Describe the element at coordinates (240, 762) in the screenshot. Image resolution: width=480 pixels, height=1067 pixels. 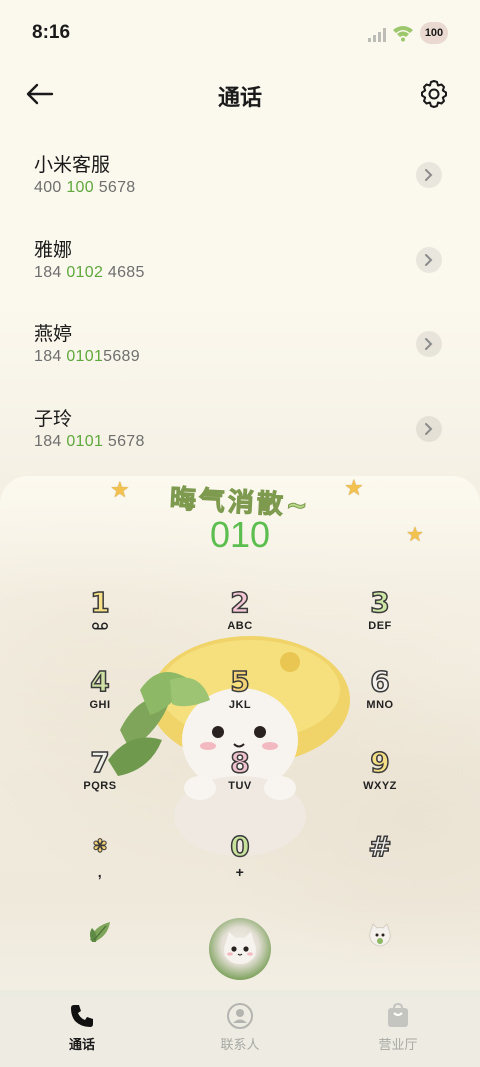
I see `key-digit: 8` at that location.